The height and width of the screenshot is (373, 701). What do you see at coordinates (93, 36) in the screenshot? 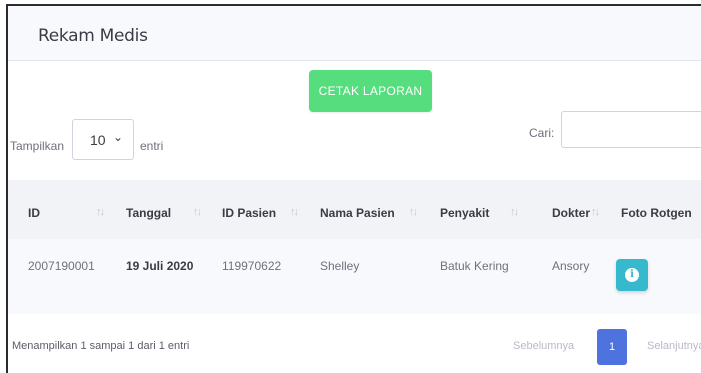
I see `card-title: Rekam Medis` at bounding box center [93, 36].